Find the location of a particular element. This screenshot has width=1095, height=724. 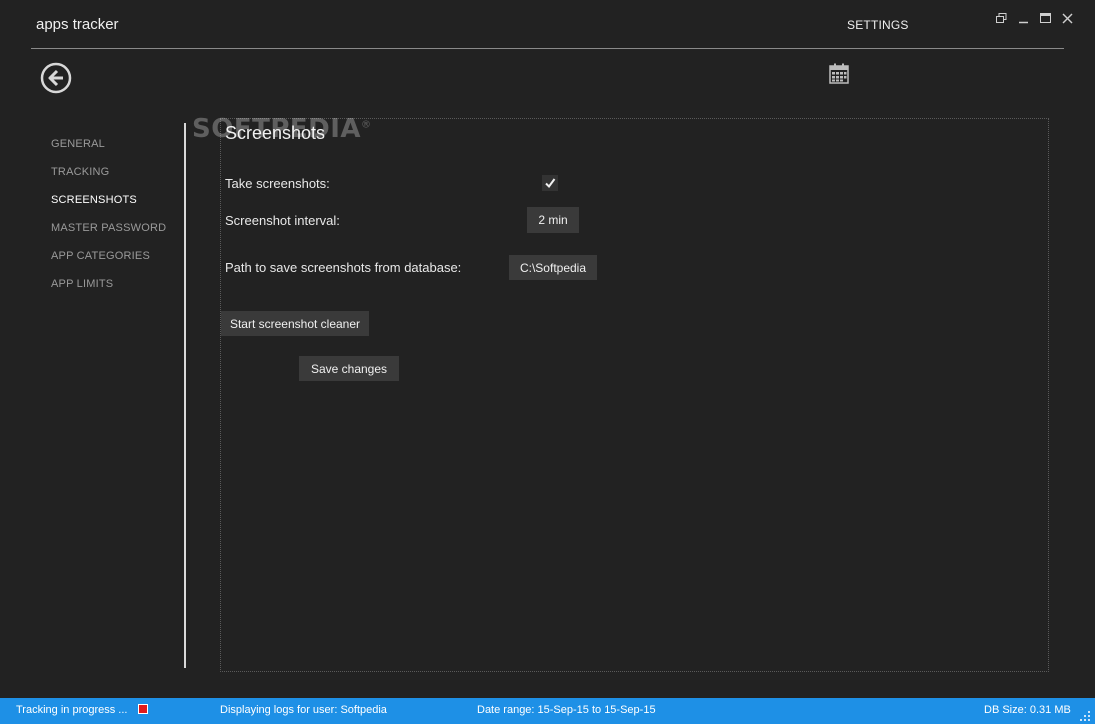

calendar-button is located at coordinates (839, 73).